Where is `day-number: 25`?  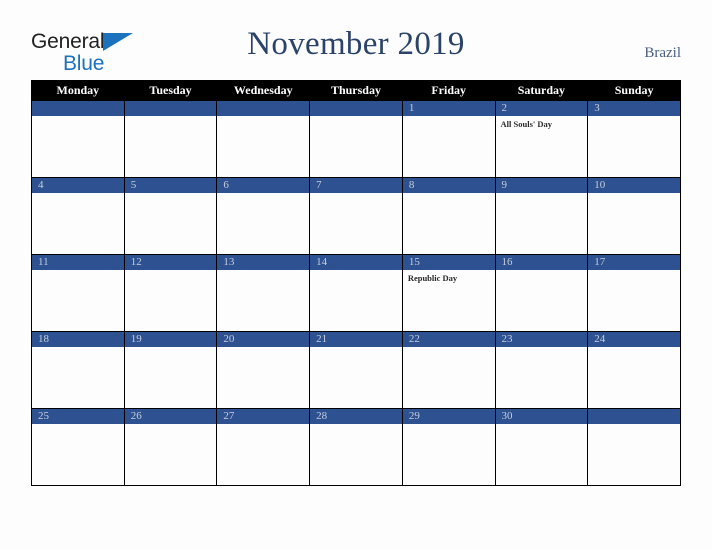 day-number: 25 is located at coordinates (78, 416).